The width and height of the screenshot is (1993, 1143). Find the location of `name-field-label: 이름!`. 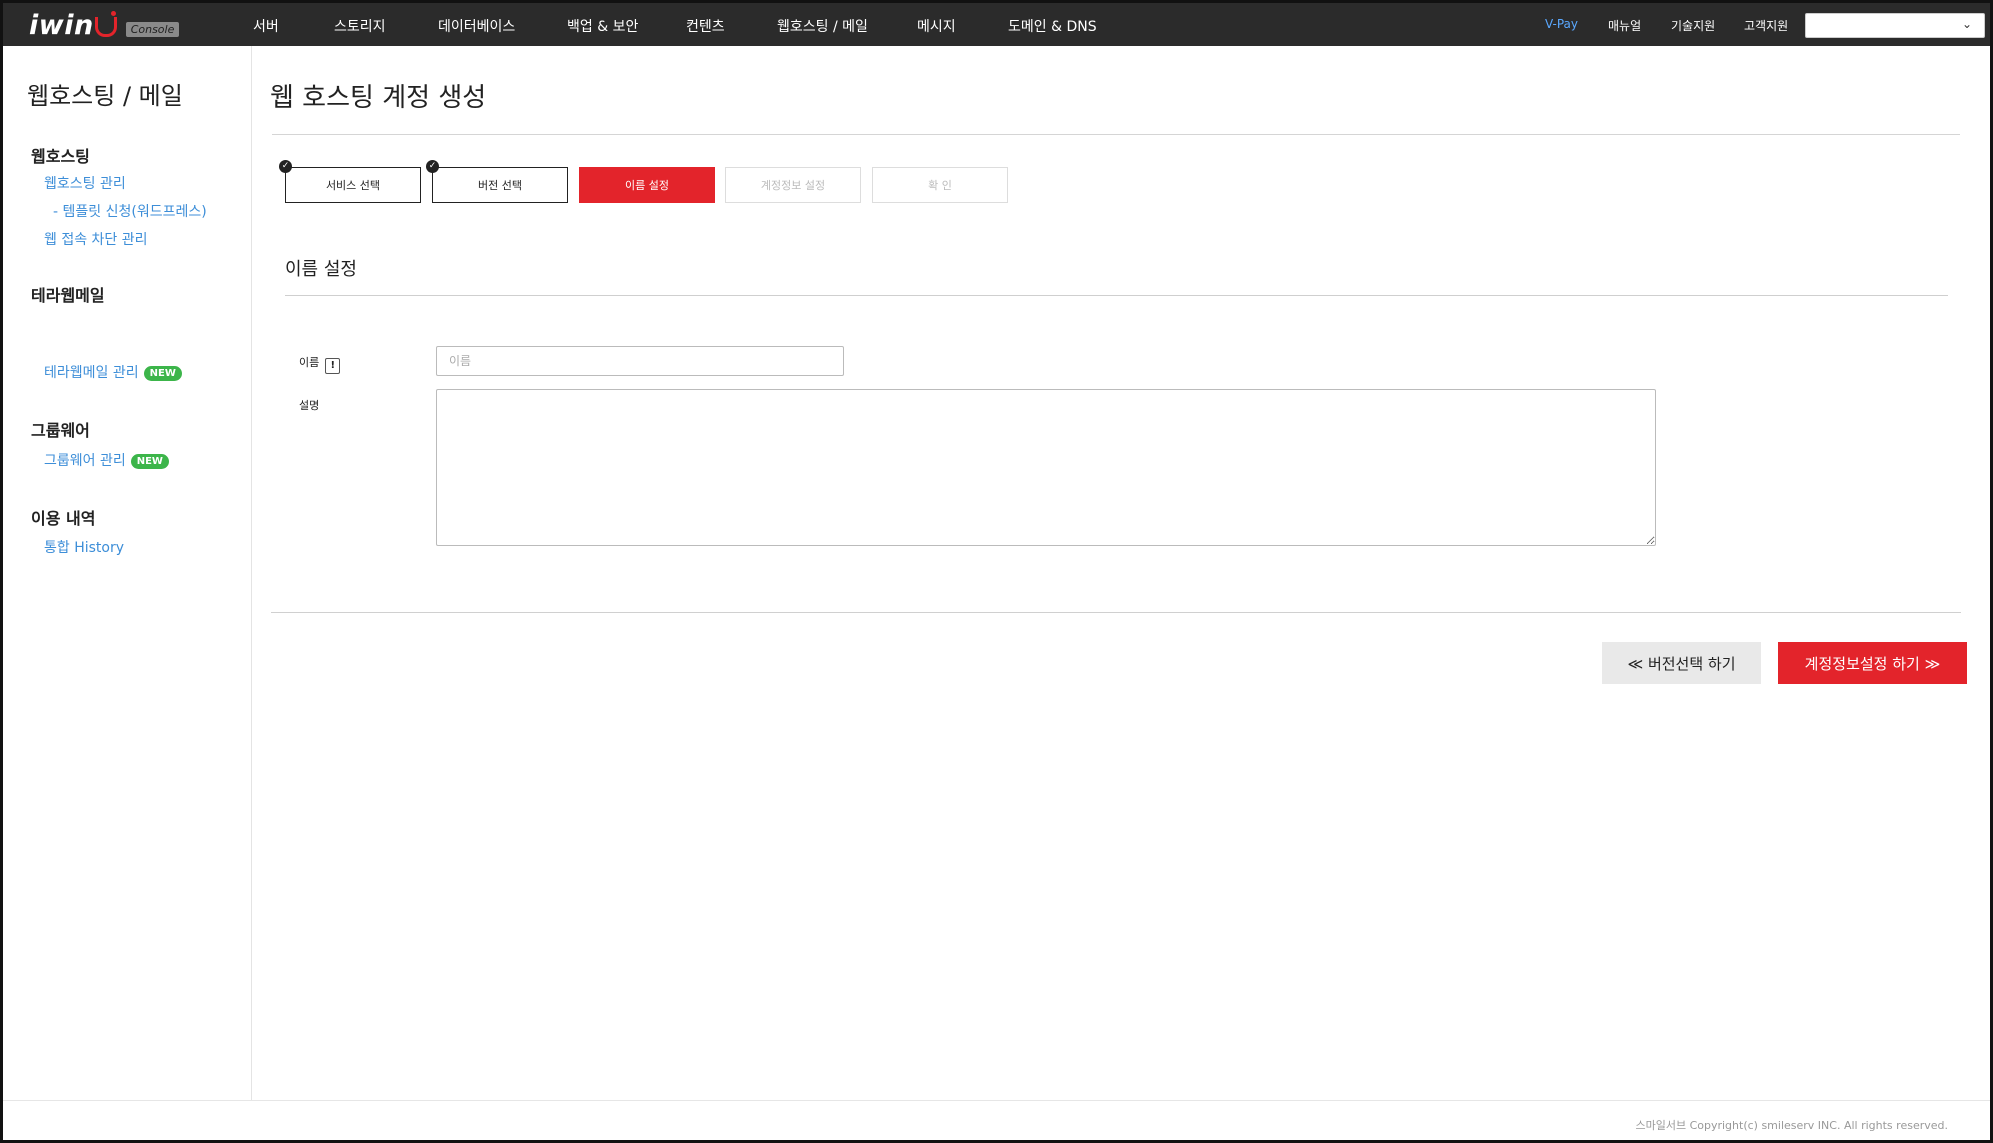

name-field-label: 이름! is located at coordinates (320, 364).